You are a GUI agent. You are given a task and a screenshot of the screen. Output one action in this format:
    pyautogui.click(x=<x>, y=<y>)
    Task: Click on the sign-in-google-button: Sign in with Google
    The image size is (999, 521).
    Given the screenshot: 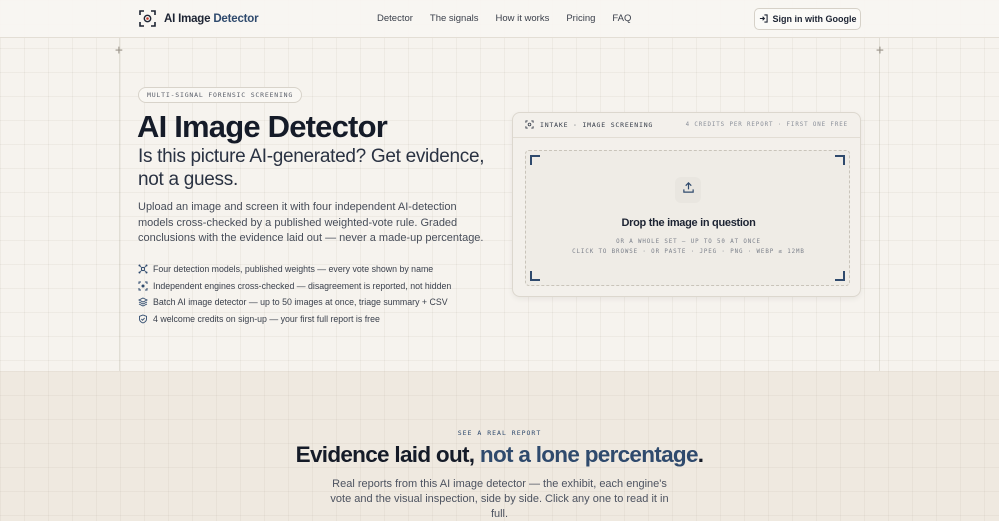 What is the action you would take?
    pyautogui.click(x=807, y=19)
    